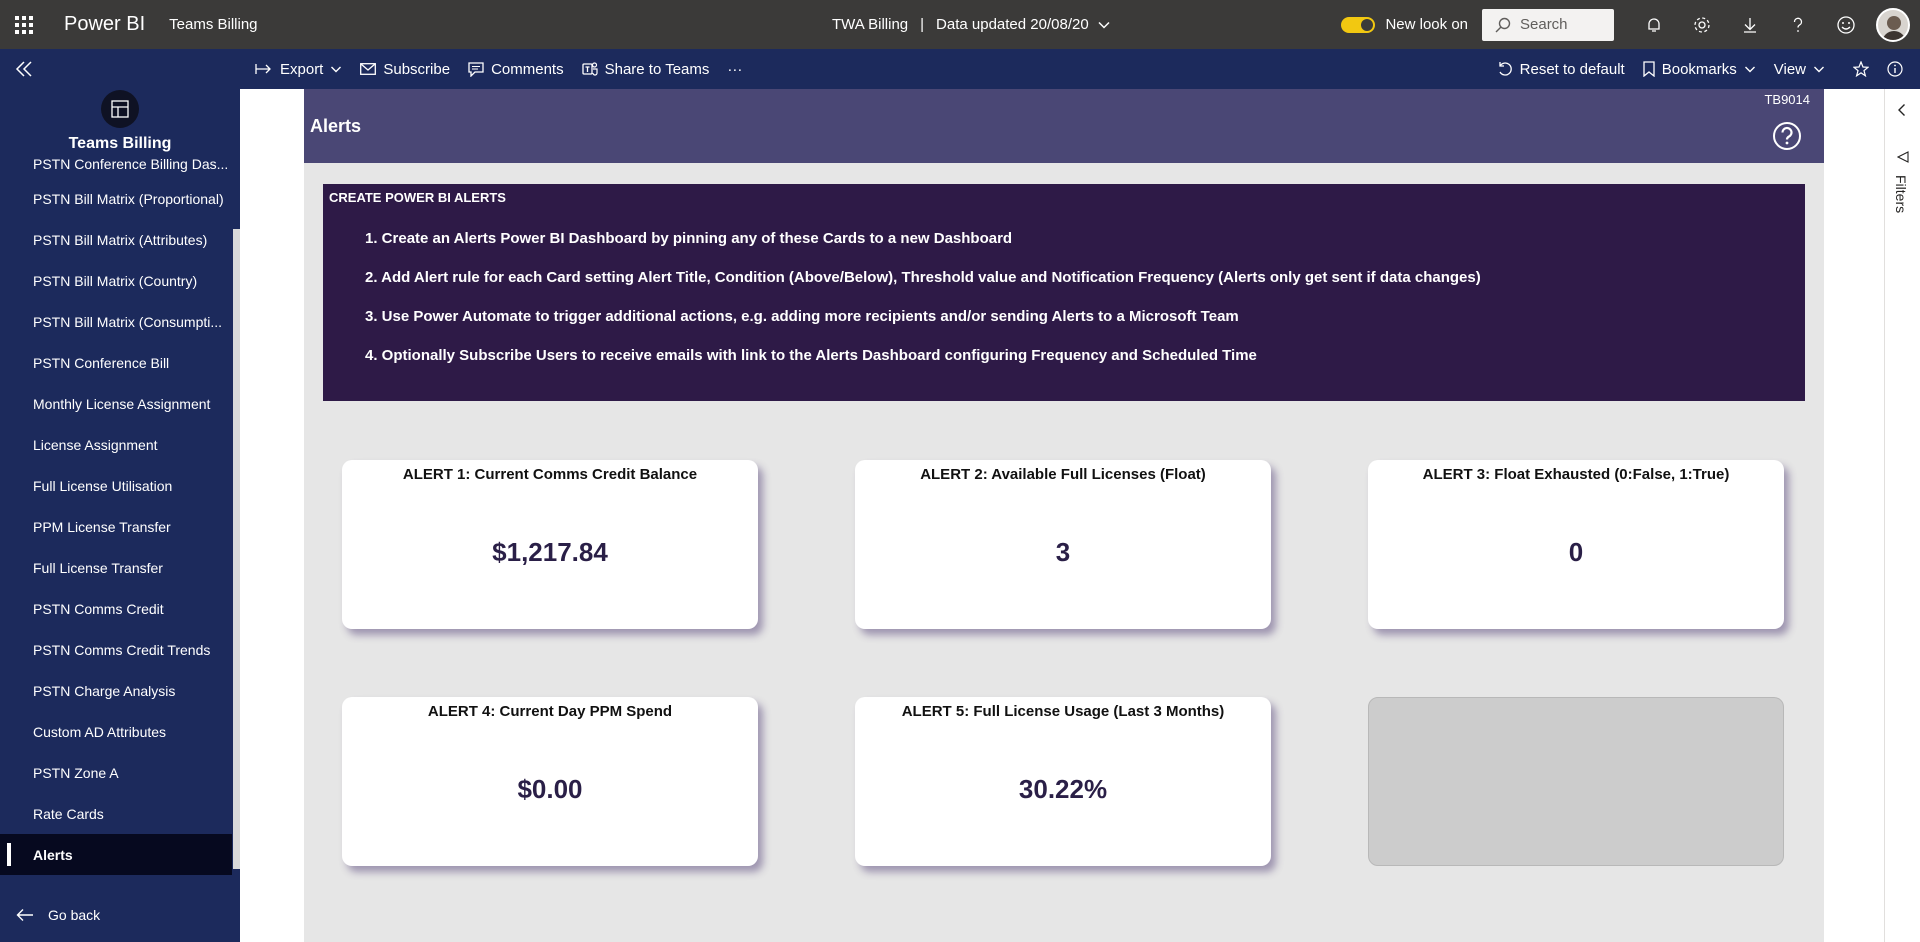 The image size is (1920, 942). Describe the element at coordinates (116, 854) in the screenshot. I see `sidebar-item-alerts: Alerts` at that location.